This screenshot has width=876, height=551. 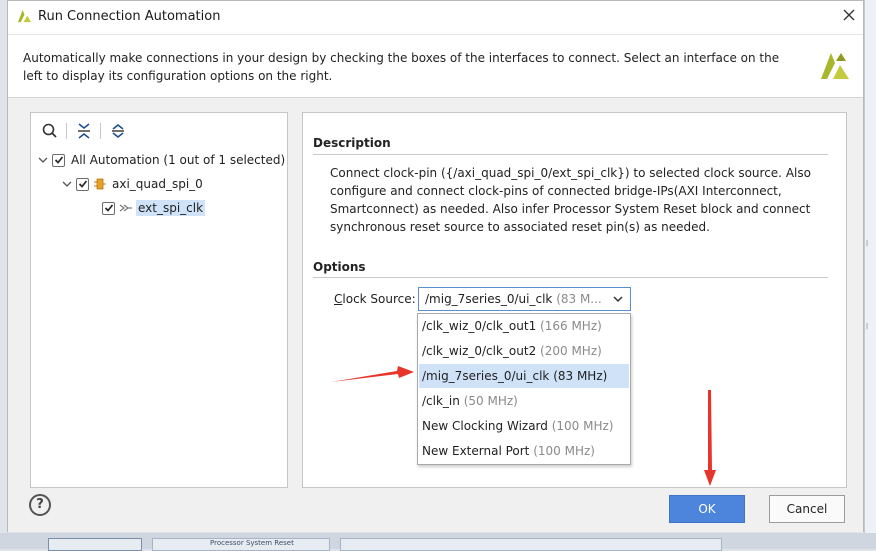 What do you see at coordinates (435, 17) in the screenshot?
I see `title-bar: Run Connection Automation` at bounding box center [435, 17].